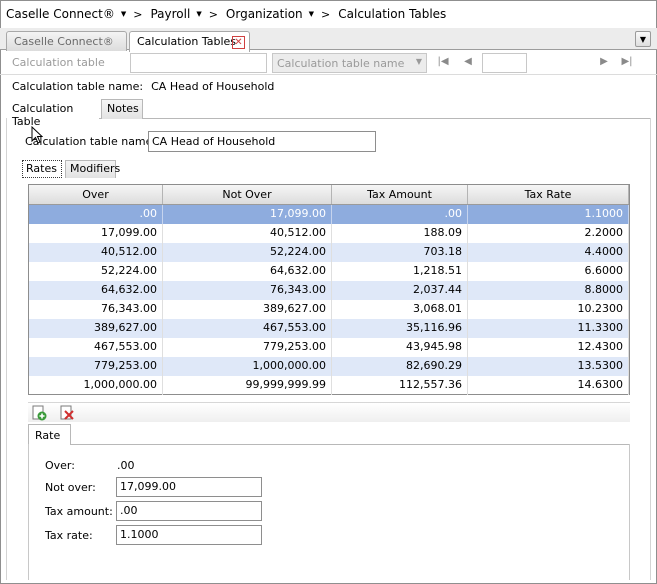 This screenshot has height=584, width=657. I want to click on rates-tabs: Rates Modifiers, so click(327, 168).